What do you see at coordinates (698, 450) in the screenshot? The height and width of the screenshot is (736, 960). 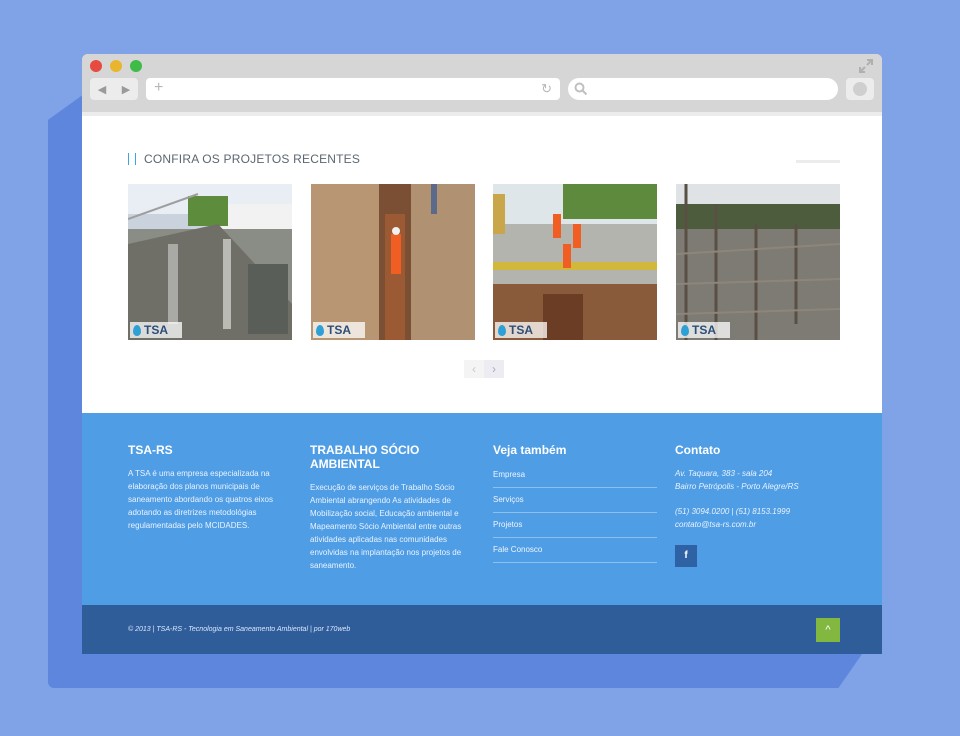 I see `contact-title: Contato` at bounding box center [698, 450].